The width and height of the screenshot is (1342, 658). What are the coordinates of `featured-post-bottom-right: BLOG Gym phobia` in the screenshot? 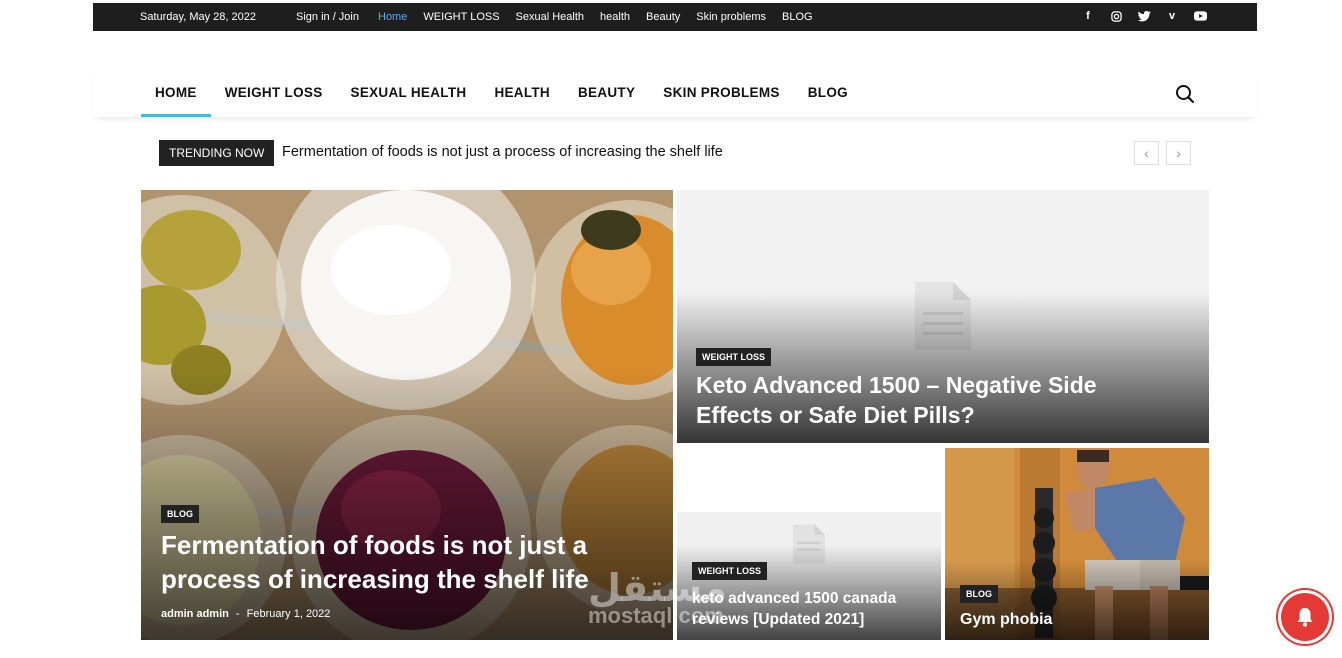 It's located at (1077, 544).